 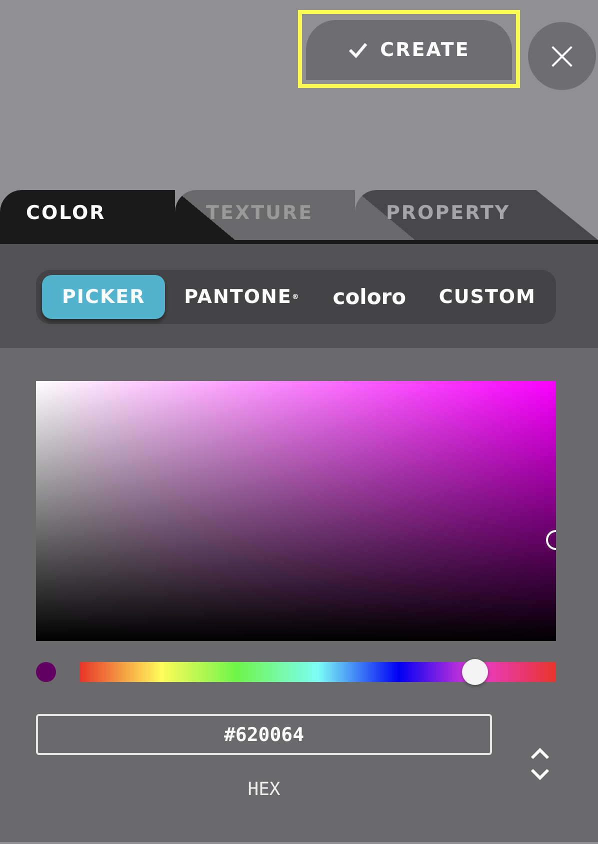 I want to click on checkmark-icon, so click(x=358, y=50).